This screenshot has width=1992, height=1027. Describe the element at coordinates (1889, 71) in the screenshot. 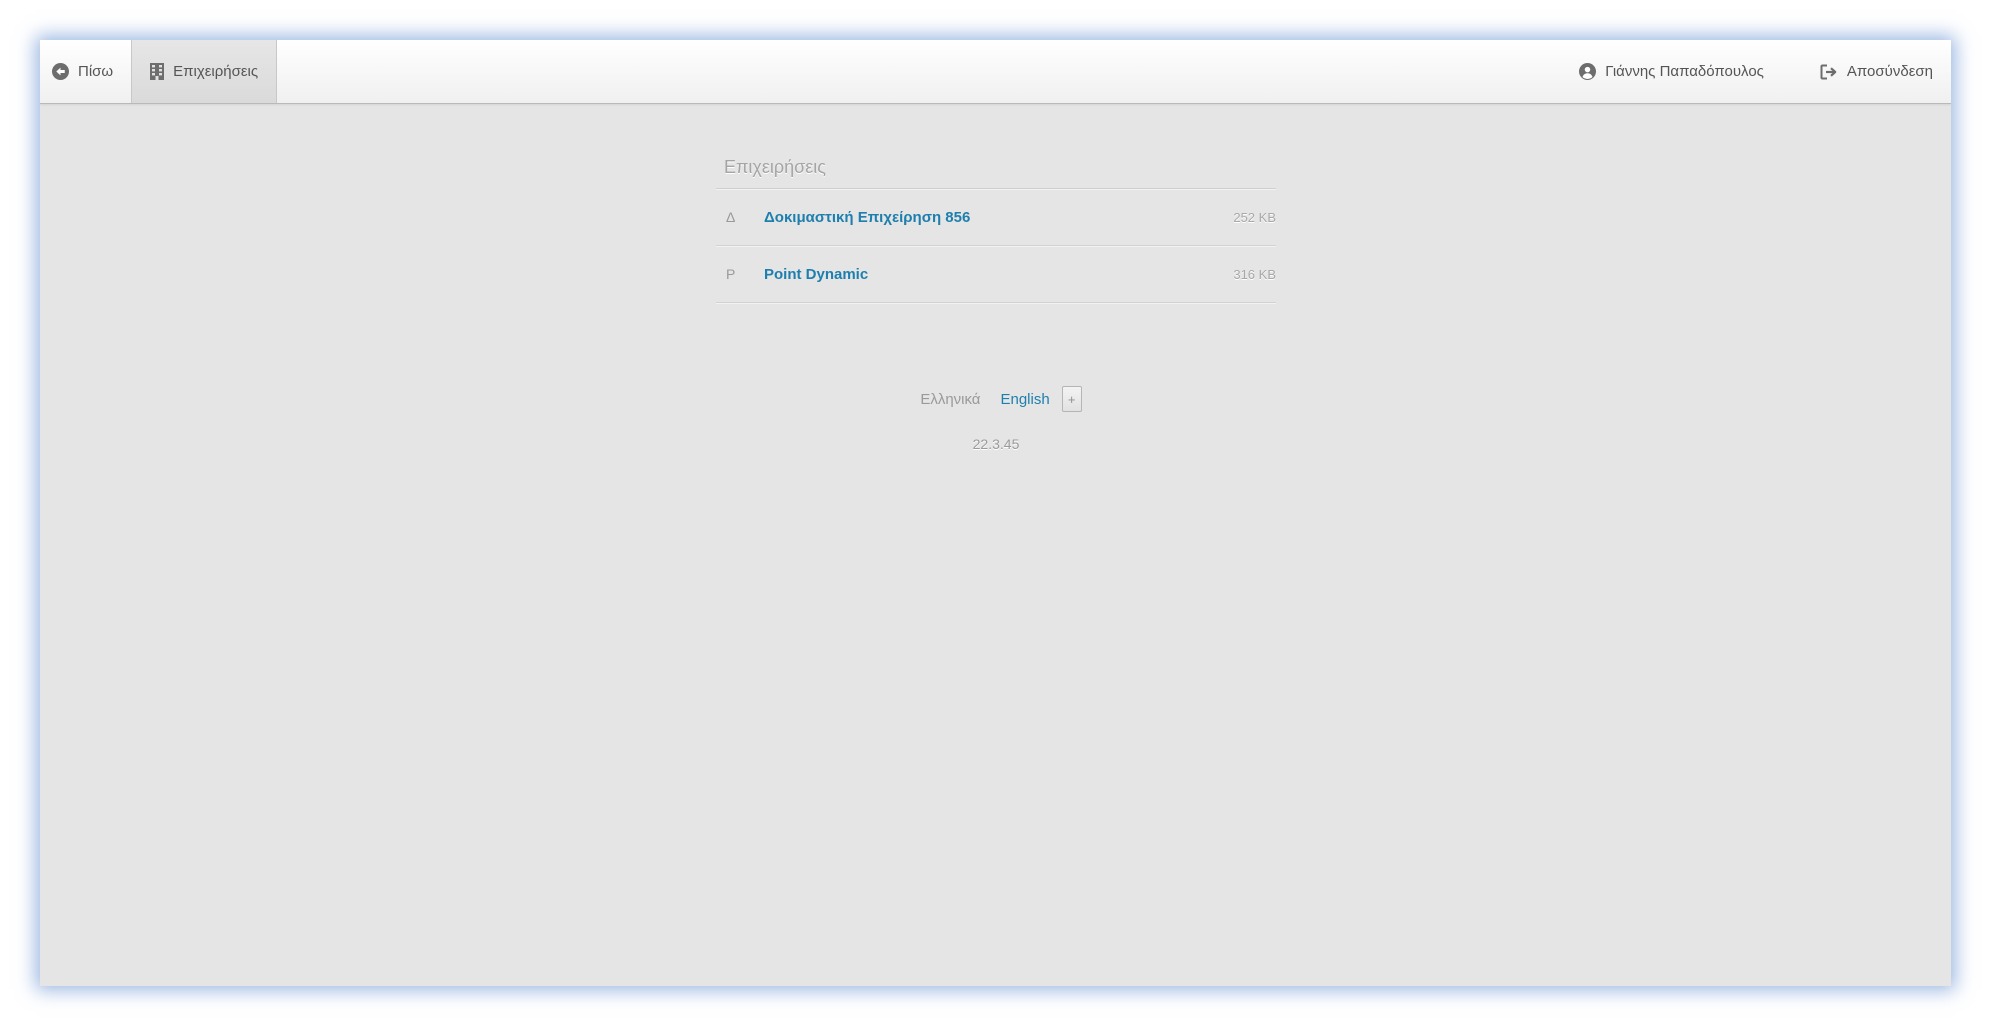

I see `logout-label: Αποσύνδεση` at that location.